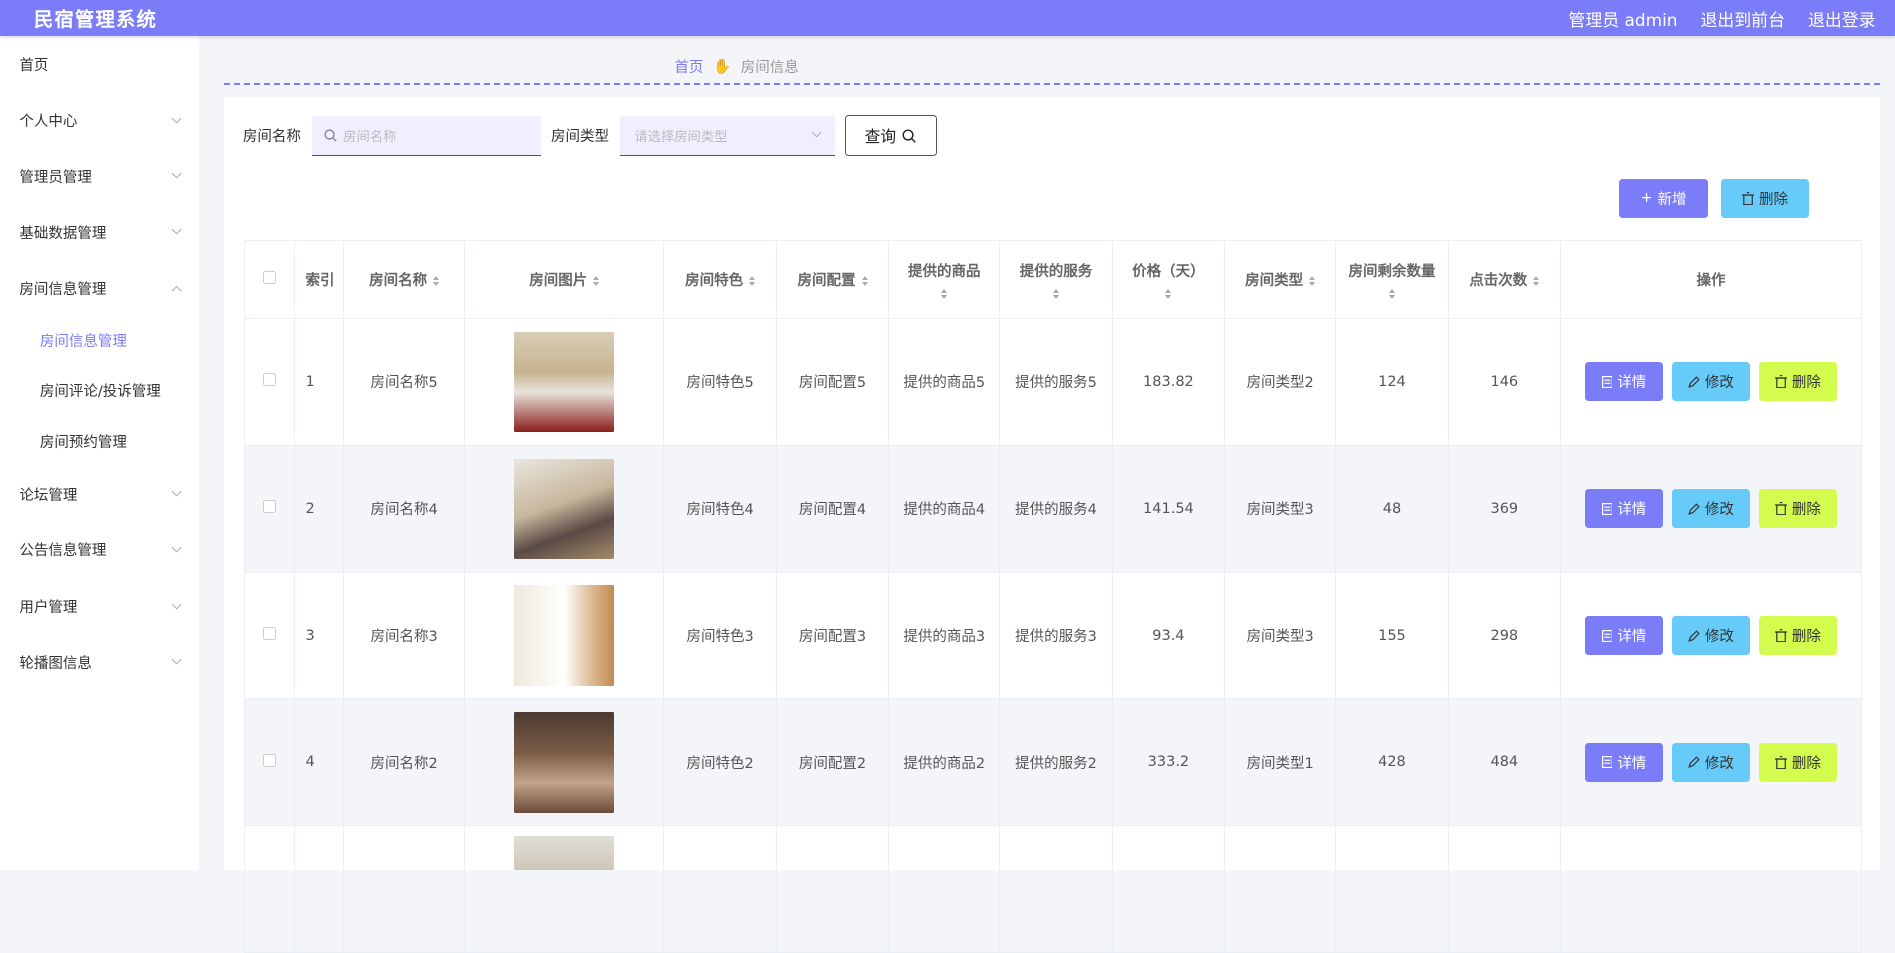 The image size is (1895, 953). I want to click on sidebar-item-base-data: 基础数据管理, so click(99, 232).